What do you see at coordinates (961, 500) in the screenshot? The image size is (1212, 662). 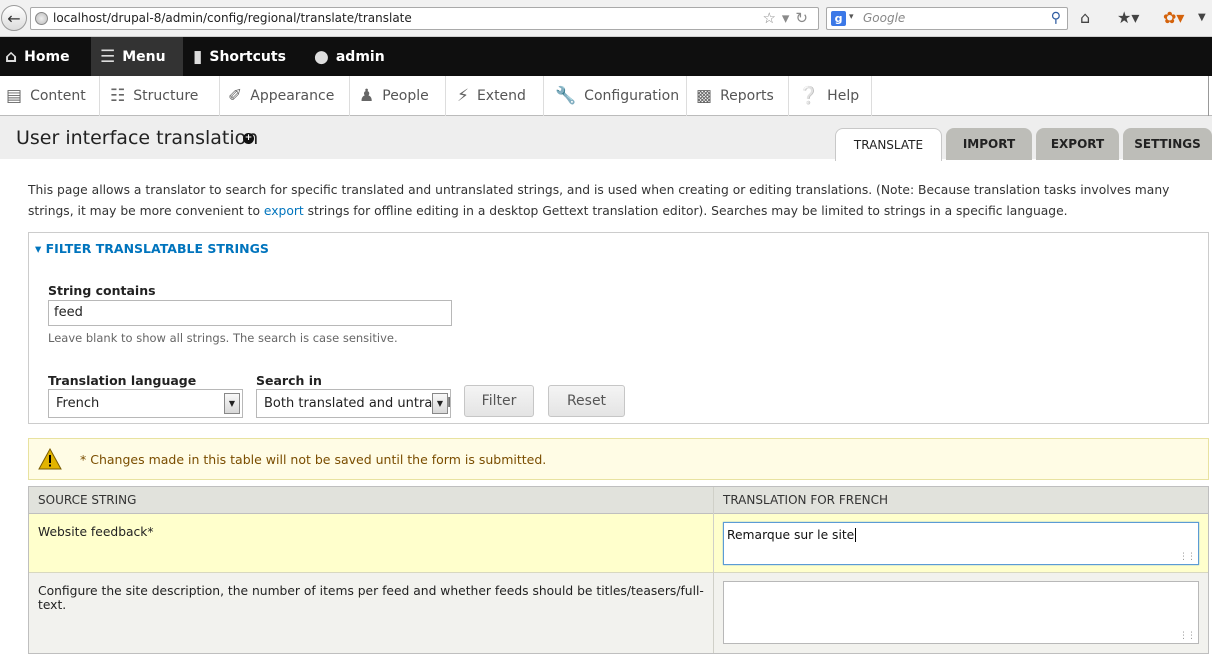 I see `translation-header: TRANSLATION FOR FRENCH` at bounding box center [961, 500].